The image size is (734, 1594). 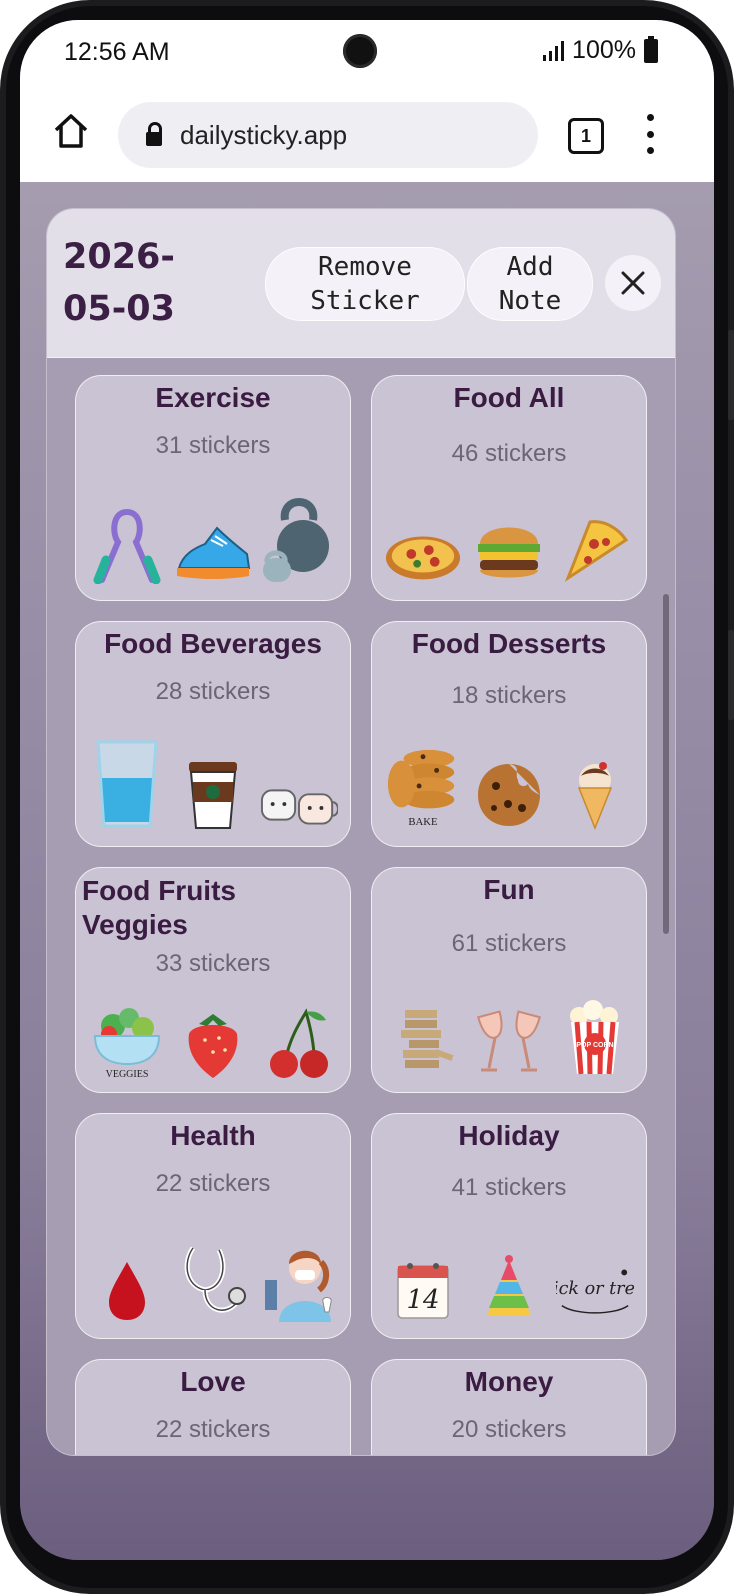 I want to click on volume-button, so click(x=731, y=375).